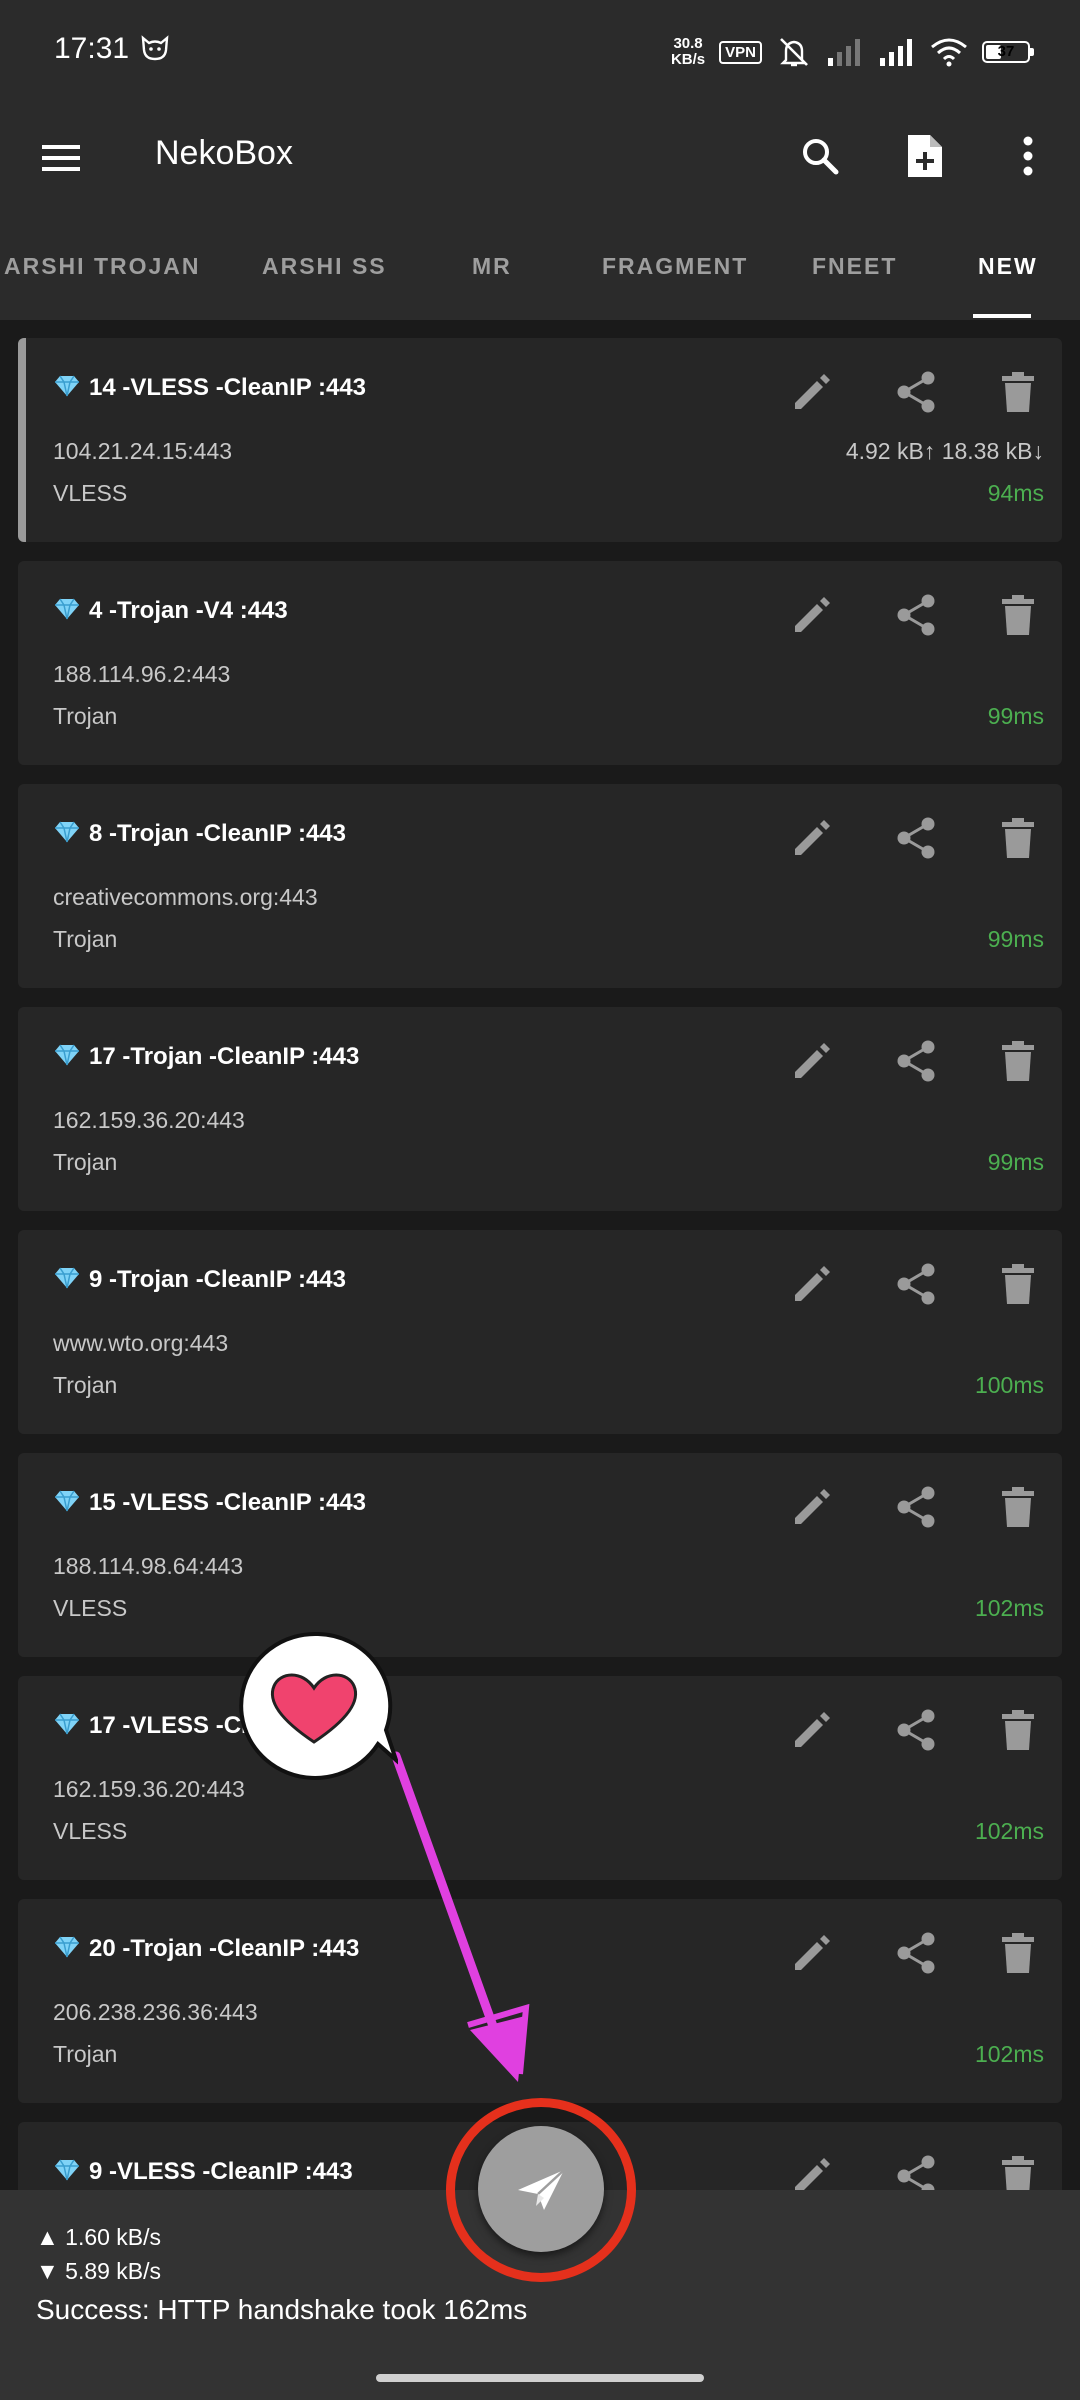 The width and height of the screenshot is (1080, 2400). I want to click on paper-plane-icon, so click(541, 2189).